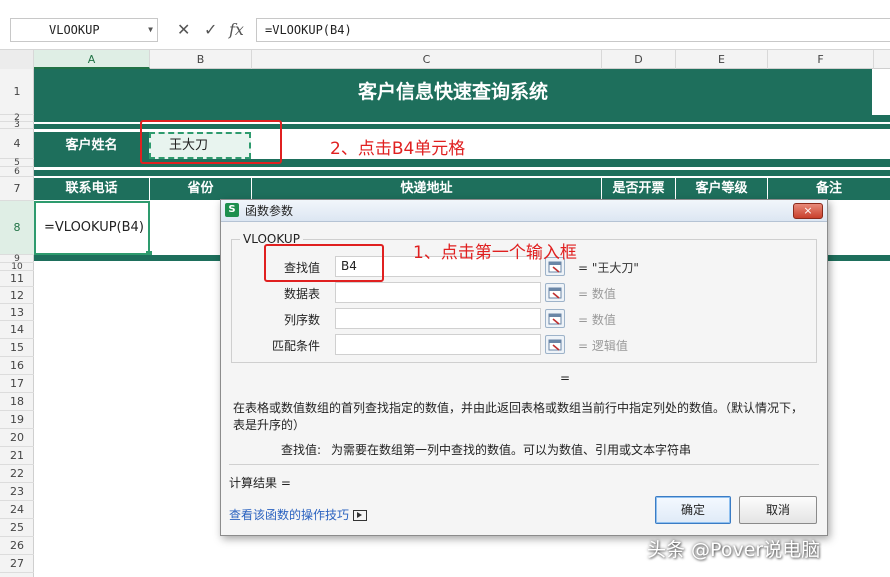  I want to click on column-headers: A B C D E F, so click(445, 59).